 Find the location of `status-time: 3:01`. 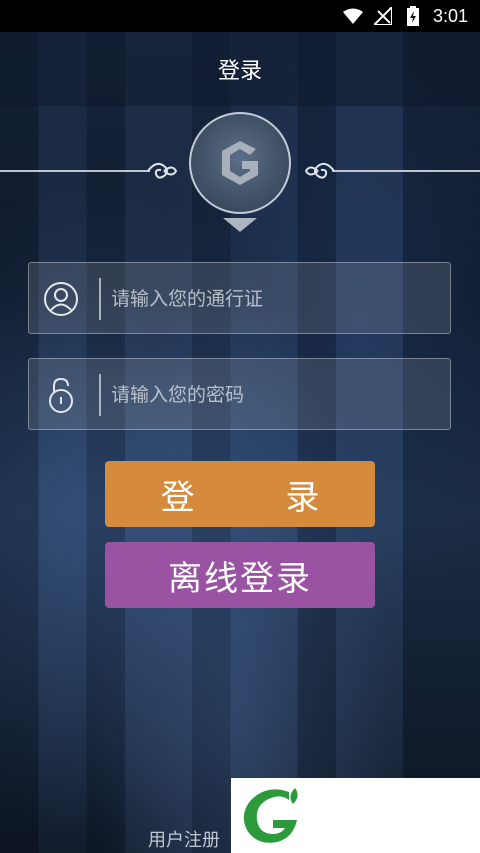

status-time: 3:01 is located at coordinates (450, 15).